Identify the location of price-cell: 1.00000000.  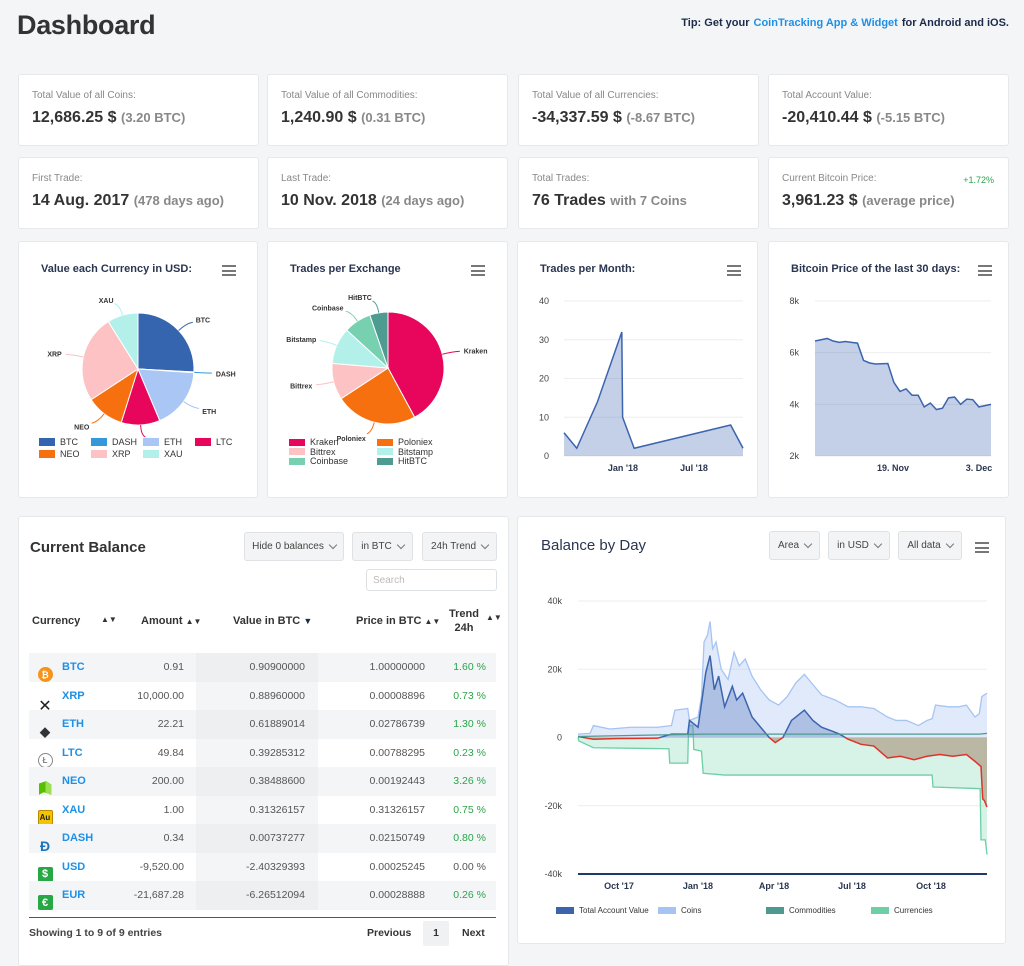
(397, 667).